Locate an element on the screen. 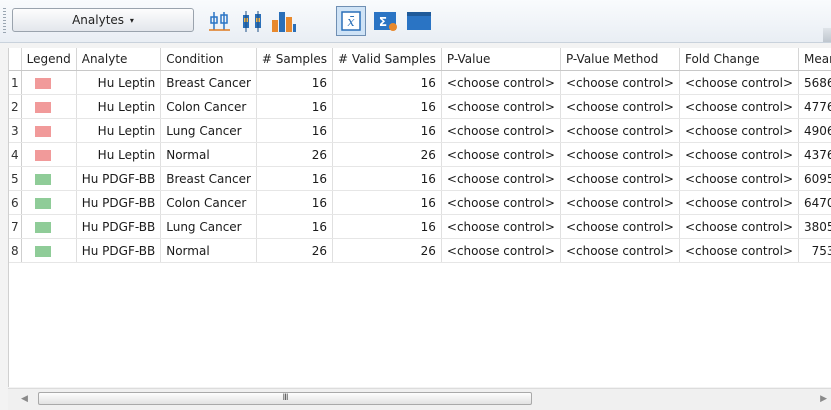  toolbar-overflow is located at coordinates (827, 35).